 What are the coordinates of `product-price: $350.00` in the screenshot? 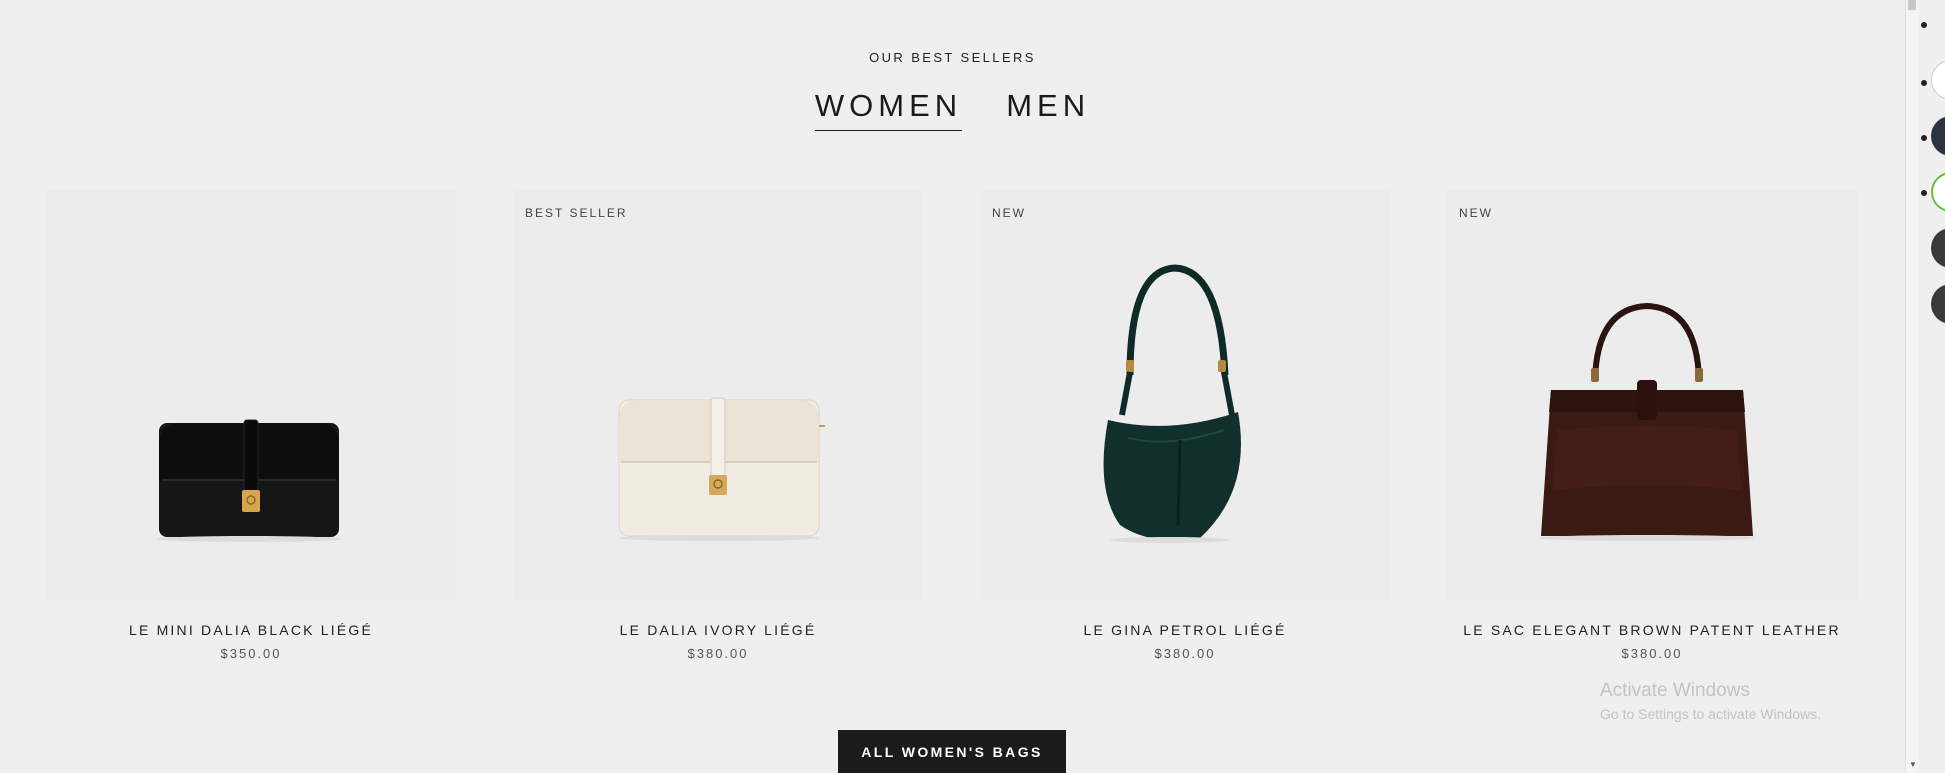 It's located at (251, 653).